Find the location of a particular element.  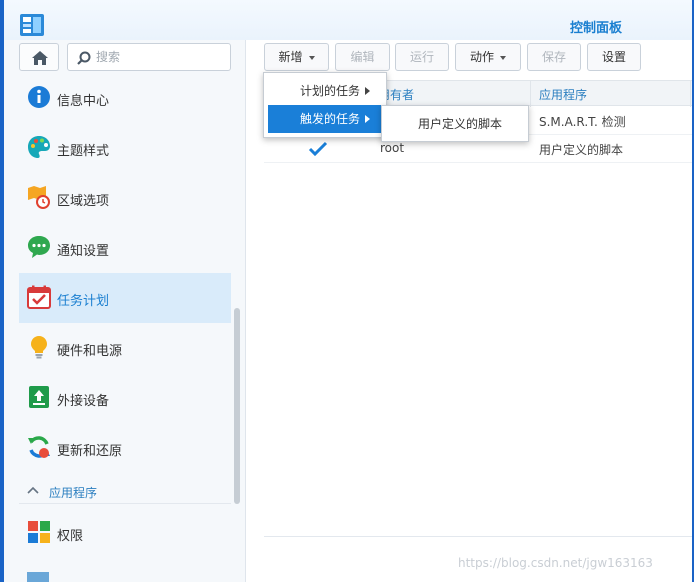

lightbulb-icon is located at coordinates (39, 347).